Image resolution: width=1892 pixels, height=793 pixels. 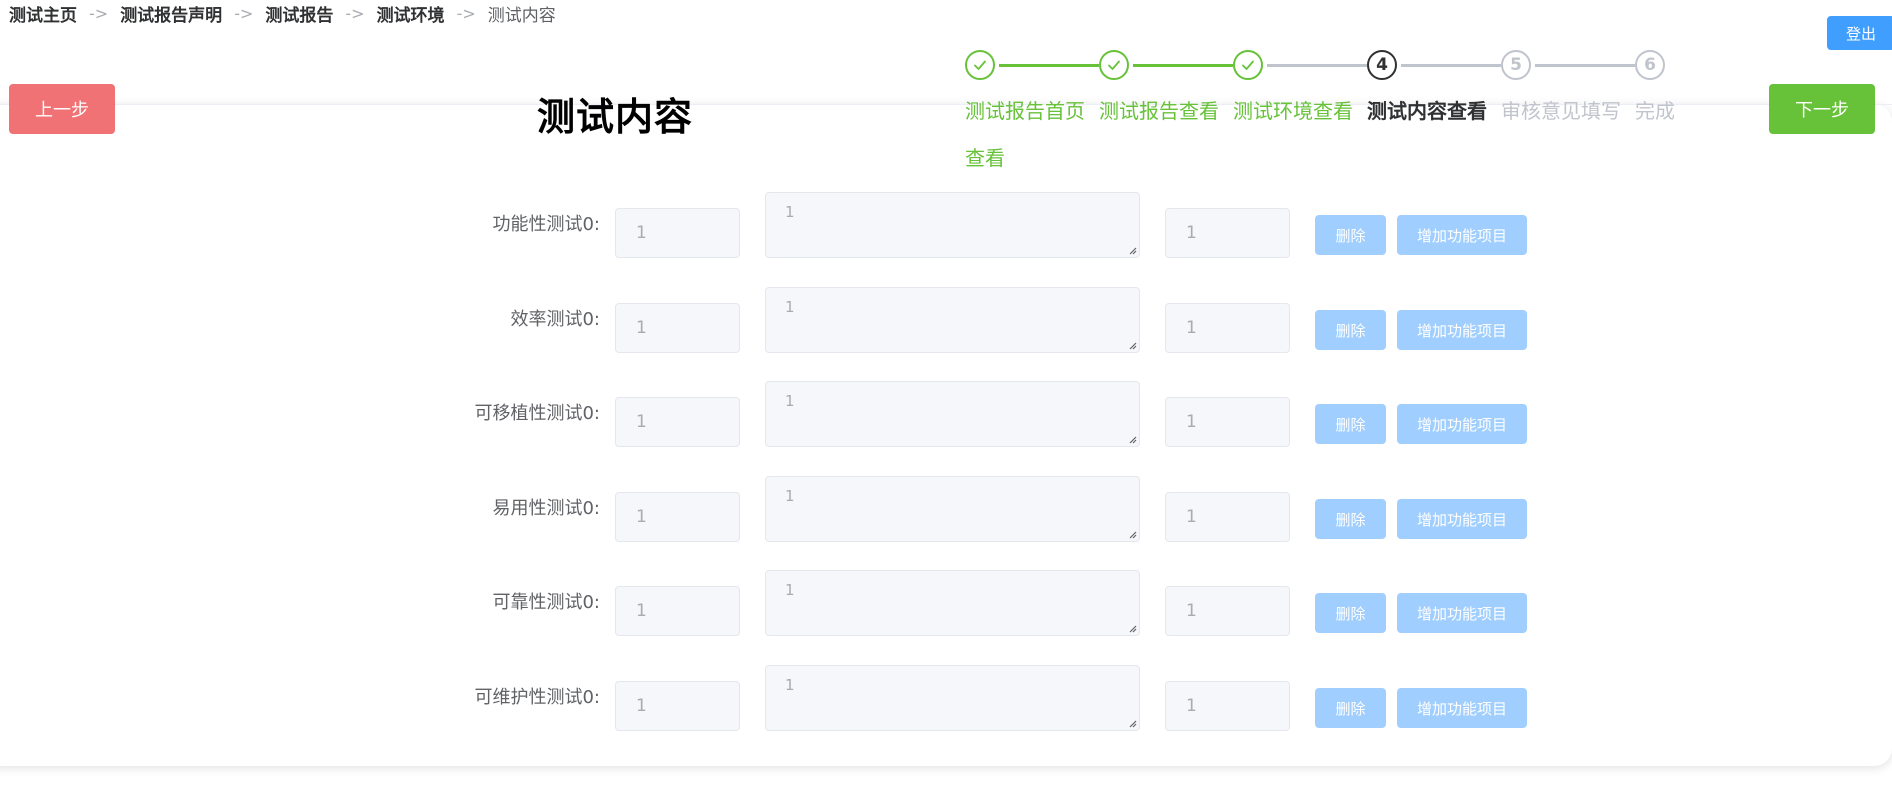 I want to click on step-title: 审核意见填写, so click(x=1561, y=111).